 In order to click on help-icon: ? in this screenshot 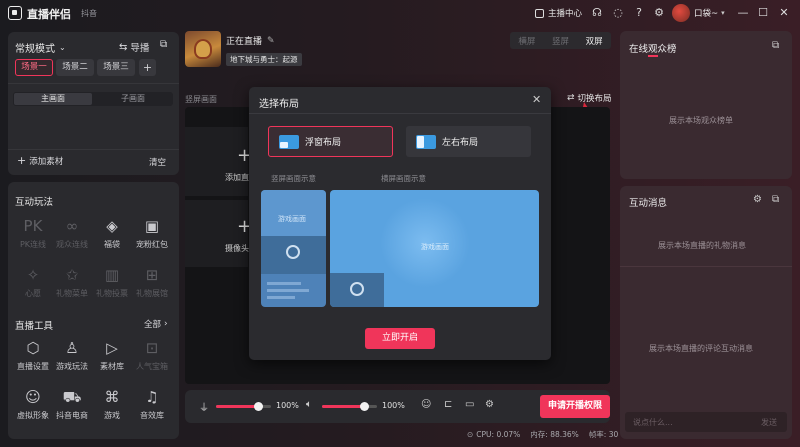, I will do `click(639, 13)`.